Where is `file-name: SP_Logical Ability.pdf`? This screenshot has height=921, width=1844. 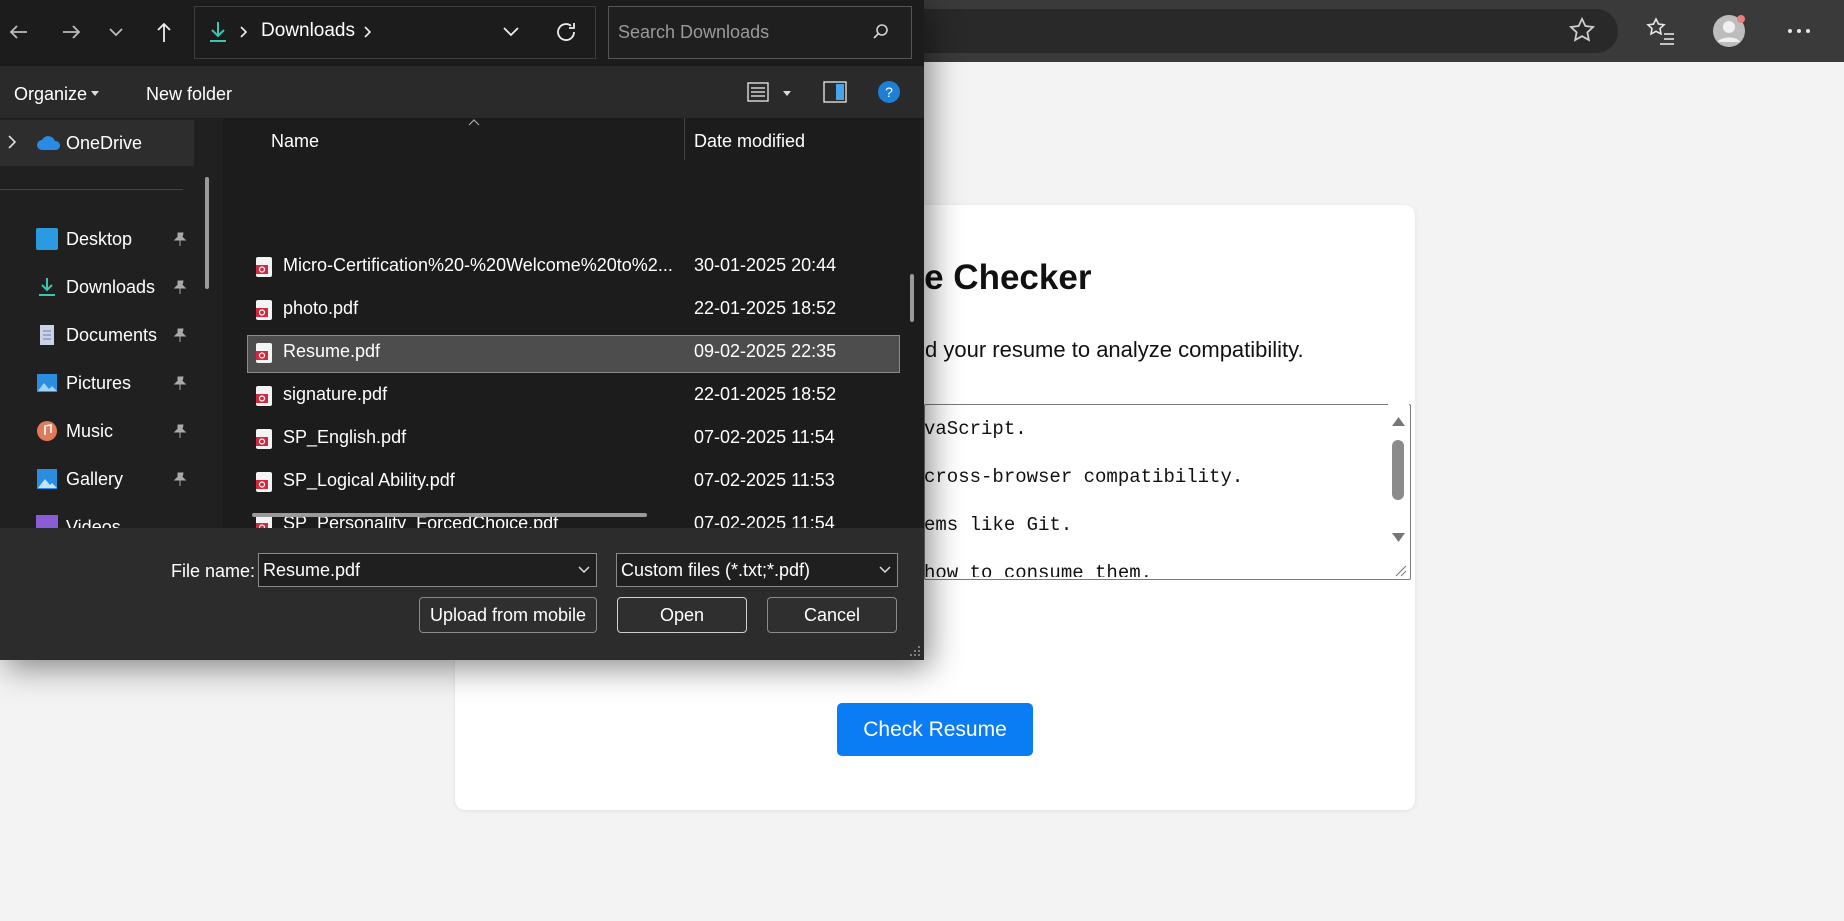 file-name: SP_Logical Ability.pdf is located at coordinates (369, 480).